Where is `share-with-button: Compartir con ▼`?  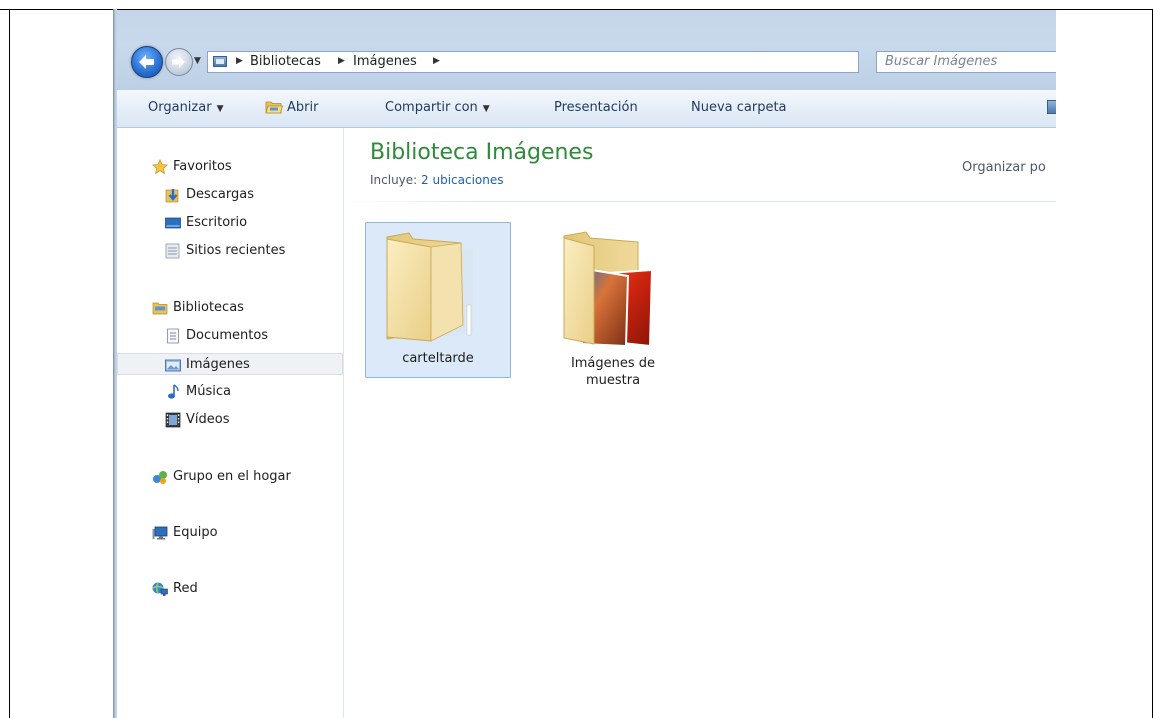
share-with-button: Compartir con ▼ is located at coordinates (437, 107).